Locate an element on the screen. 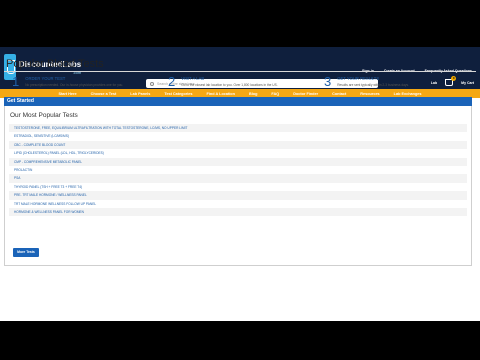 This screenshot has height=360, width=480. test-link: Pre- TRT Male Hormone / Wellness Panel is located at coordinates (238, 195).